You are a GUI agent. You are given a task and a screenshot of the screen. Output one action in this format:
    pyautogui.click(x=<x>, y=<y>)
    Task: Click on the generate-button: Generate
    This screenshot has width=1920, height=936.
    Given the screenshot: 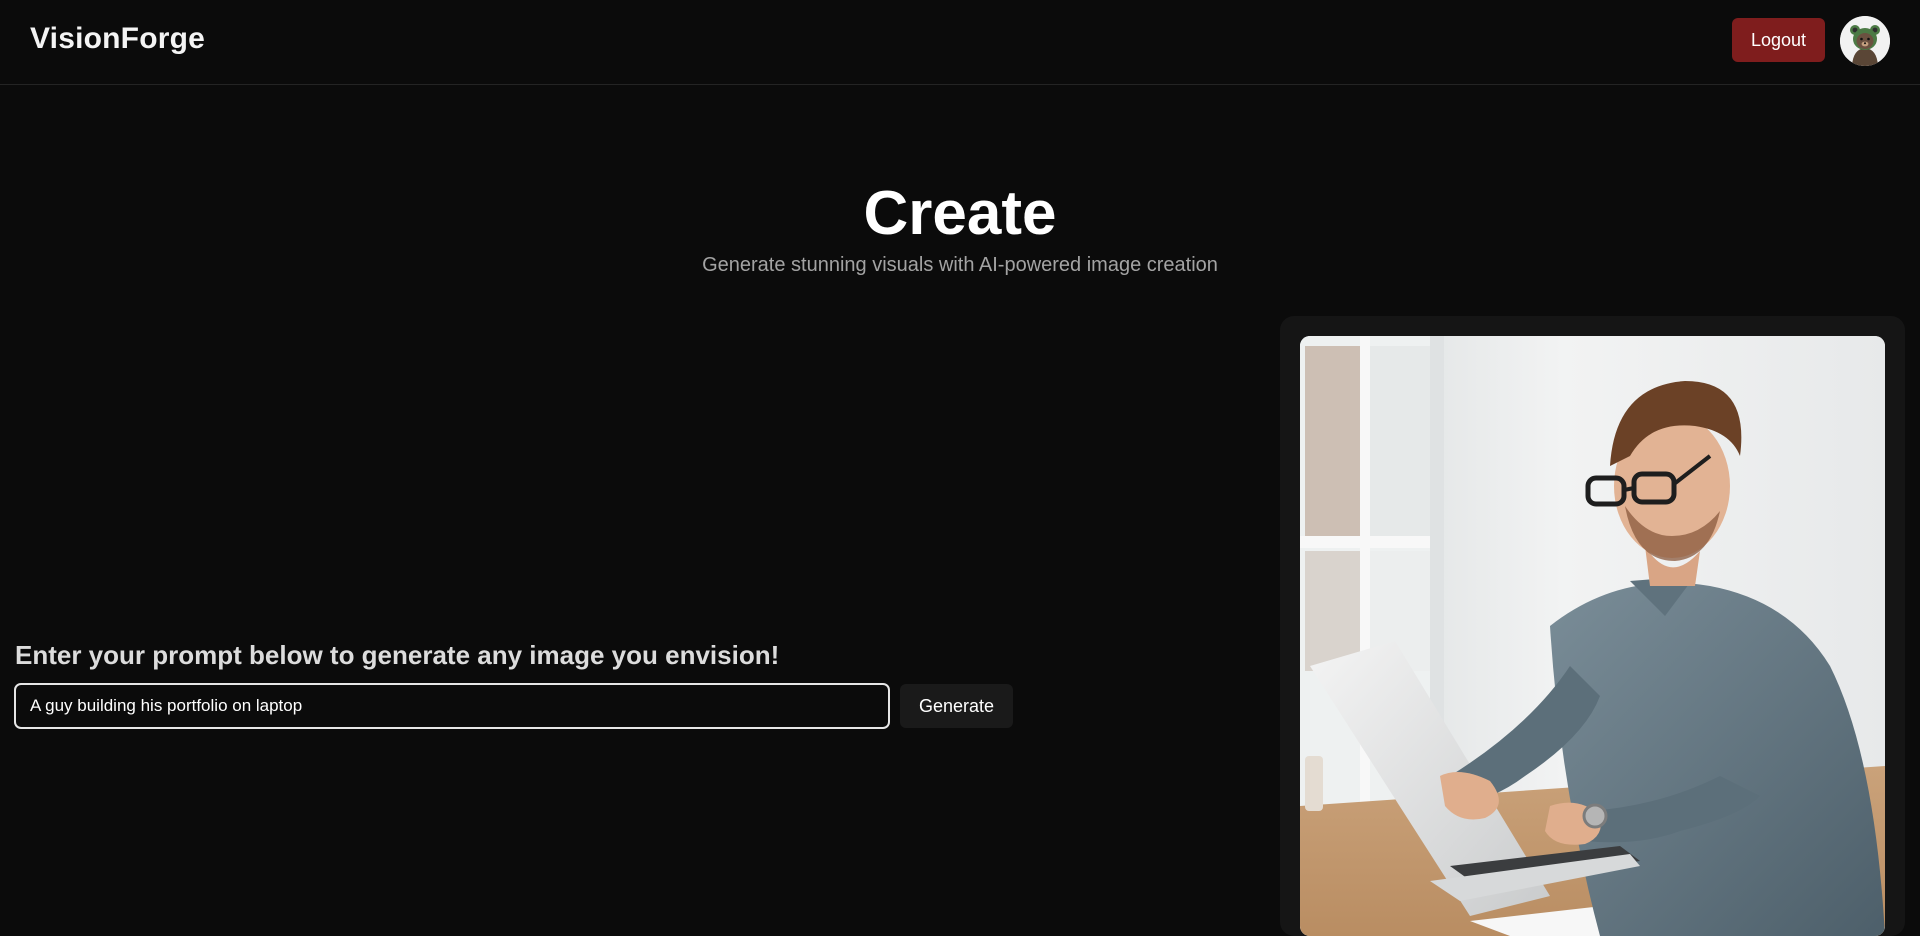 What is the action you would take?
    pyautogui.click(x=956, y=706)
    